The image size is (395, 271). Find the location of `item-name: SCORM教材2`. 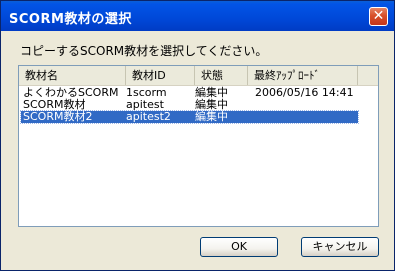

item-name: SCORM教材2 is located at coordinates (58, 116).